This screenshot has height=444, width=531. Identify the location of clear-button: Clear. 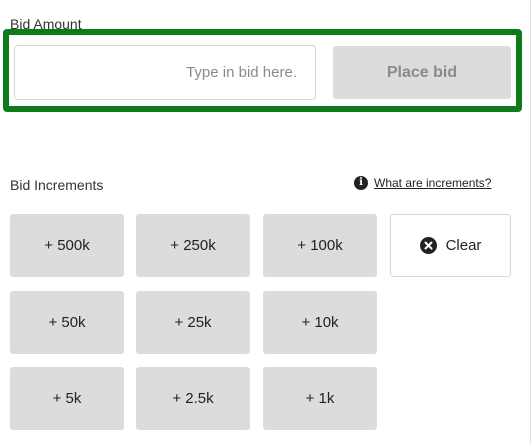
(450, 245).